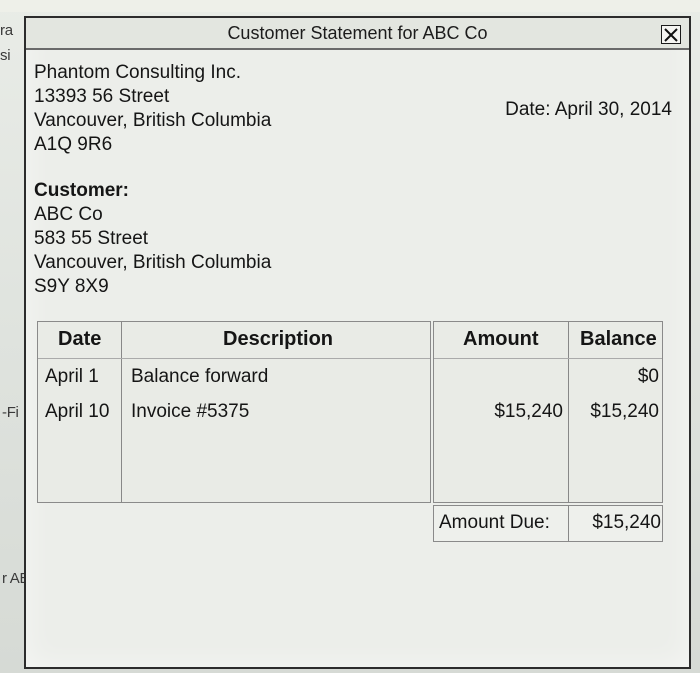 The height and width of the screenshot is (673, 700). What do you see at coordinates (77, 411) in the screenshot?
I see `row-date: April 10` at bounding box center [77, 411].